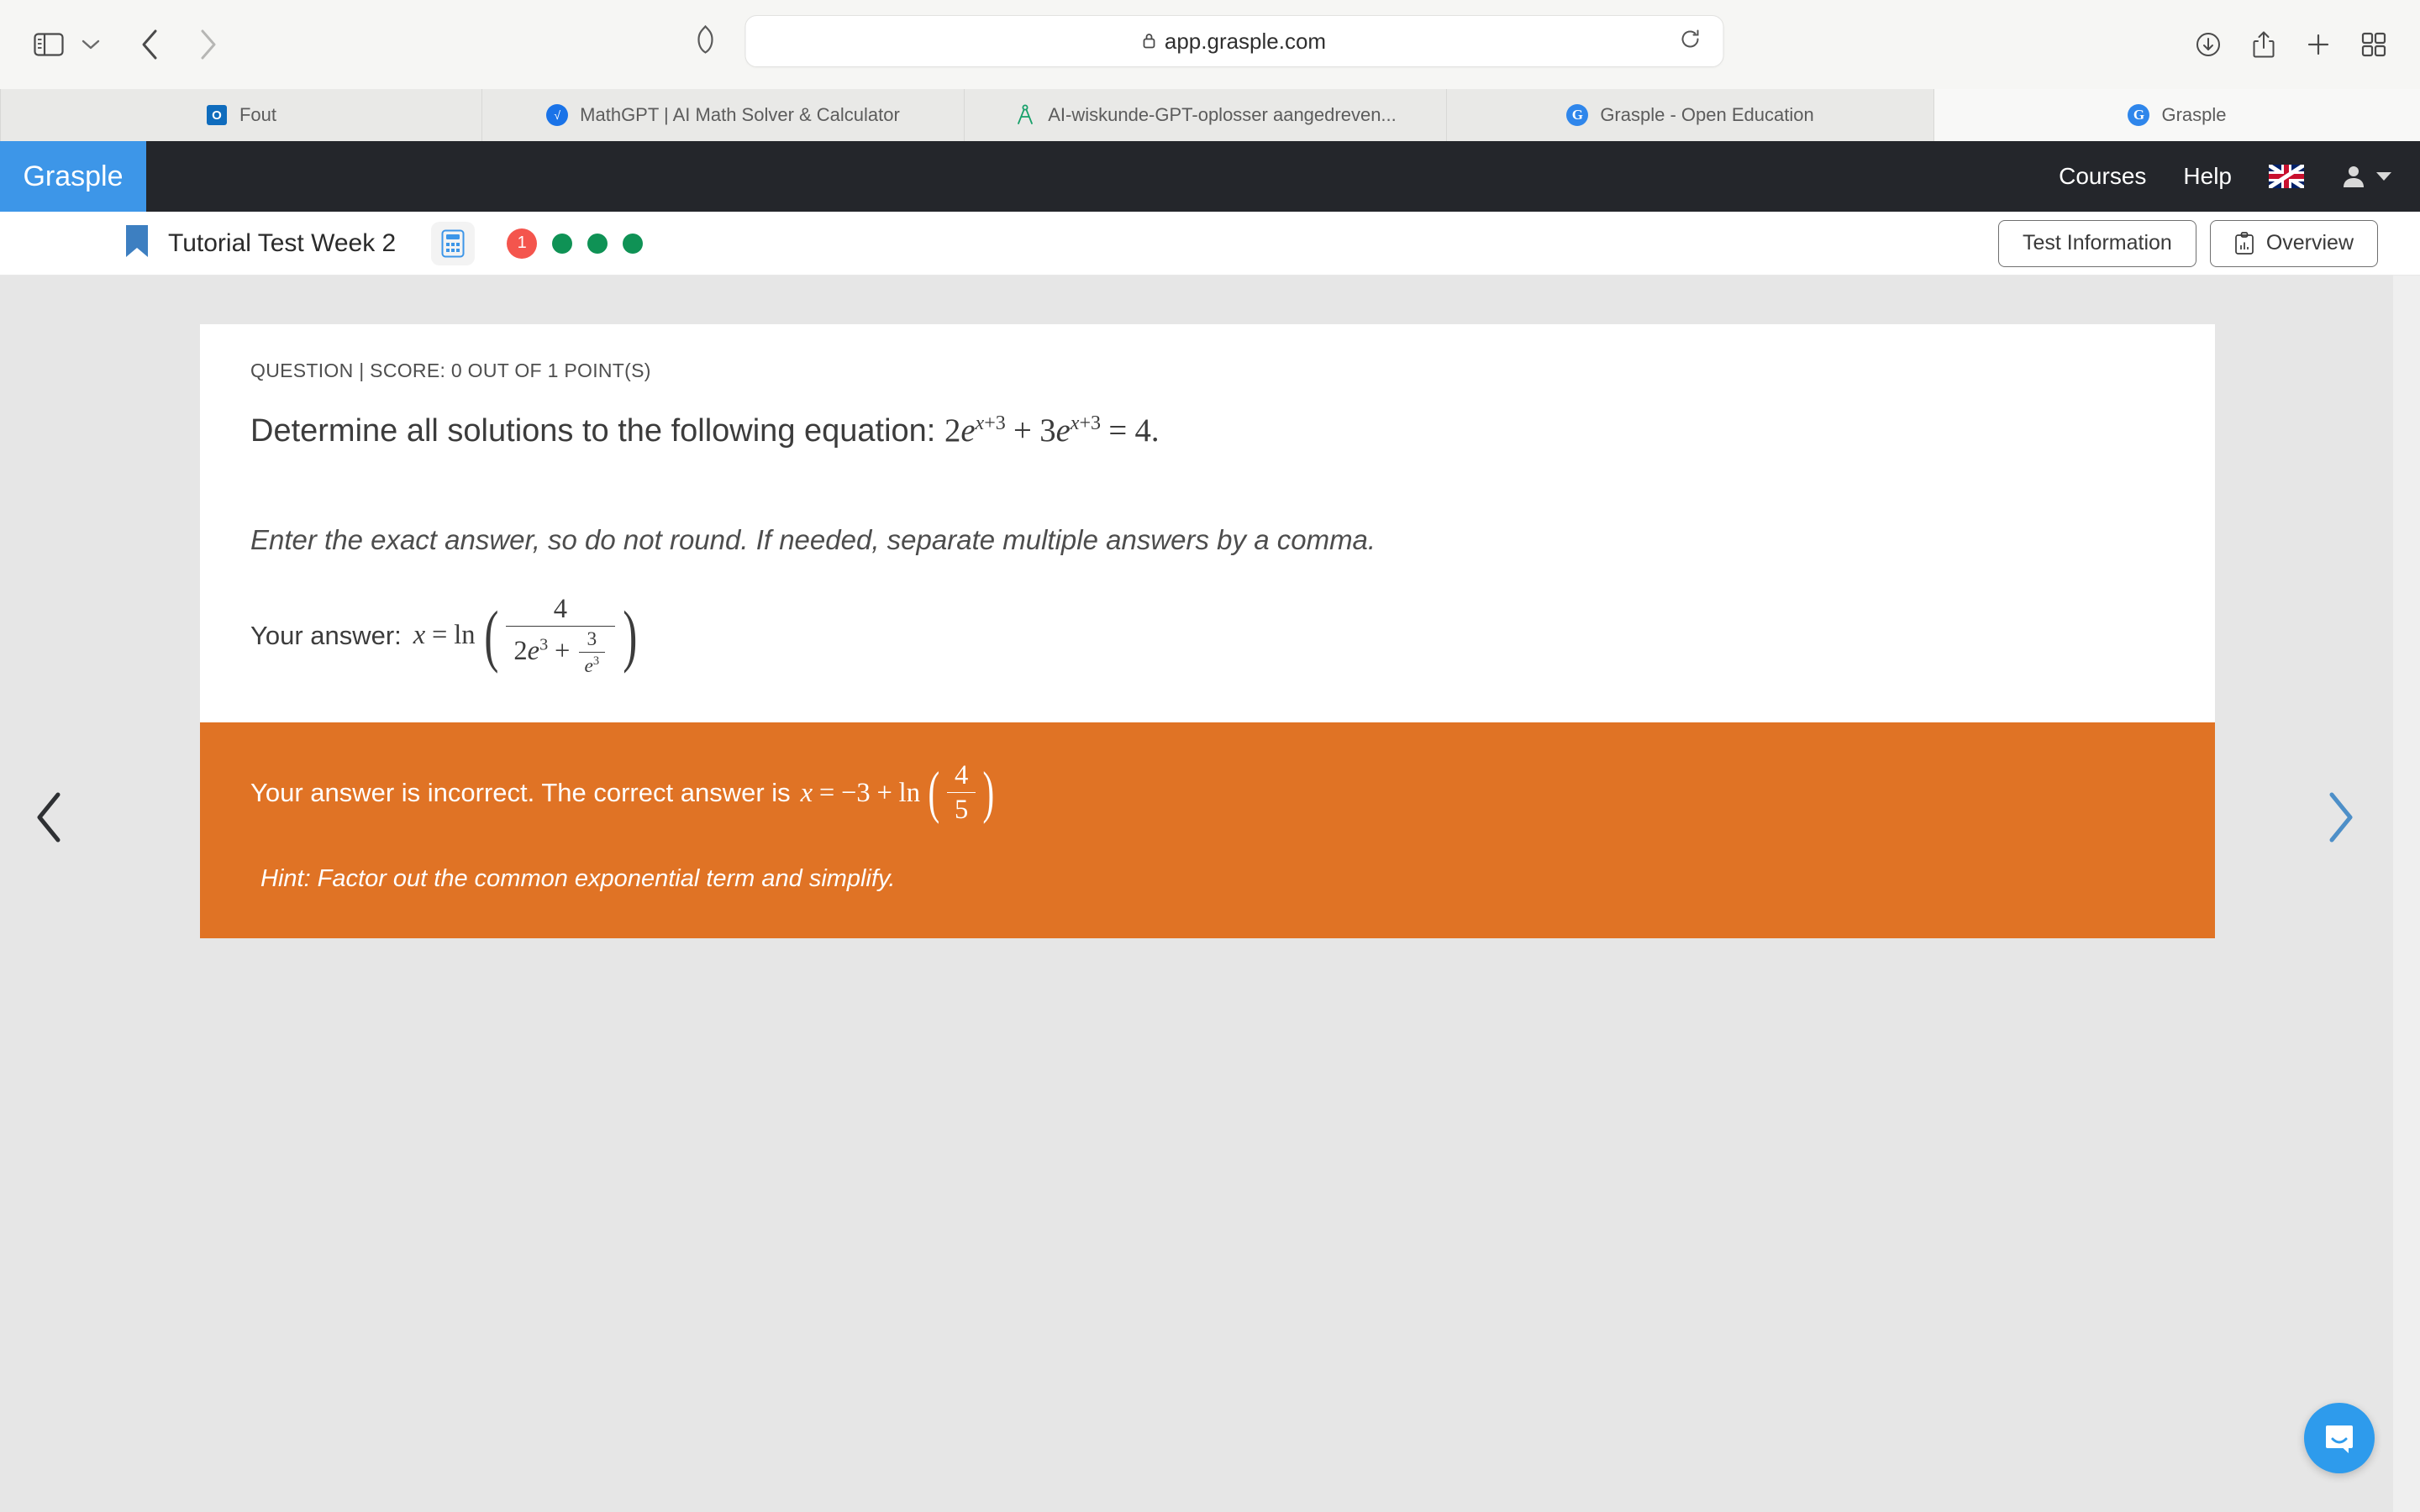 The height and width of the screenshot is (1512, 2420). What do you see at coordinates (961, 792) in the screenshot?
I see `correct-fraction: 4 5` at bounding box center [961, 792].